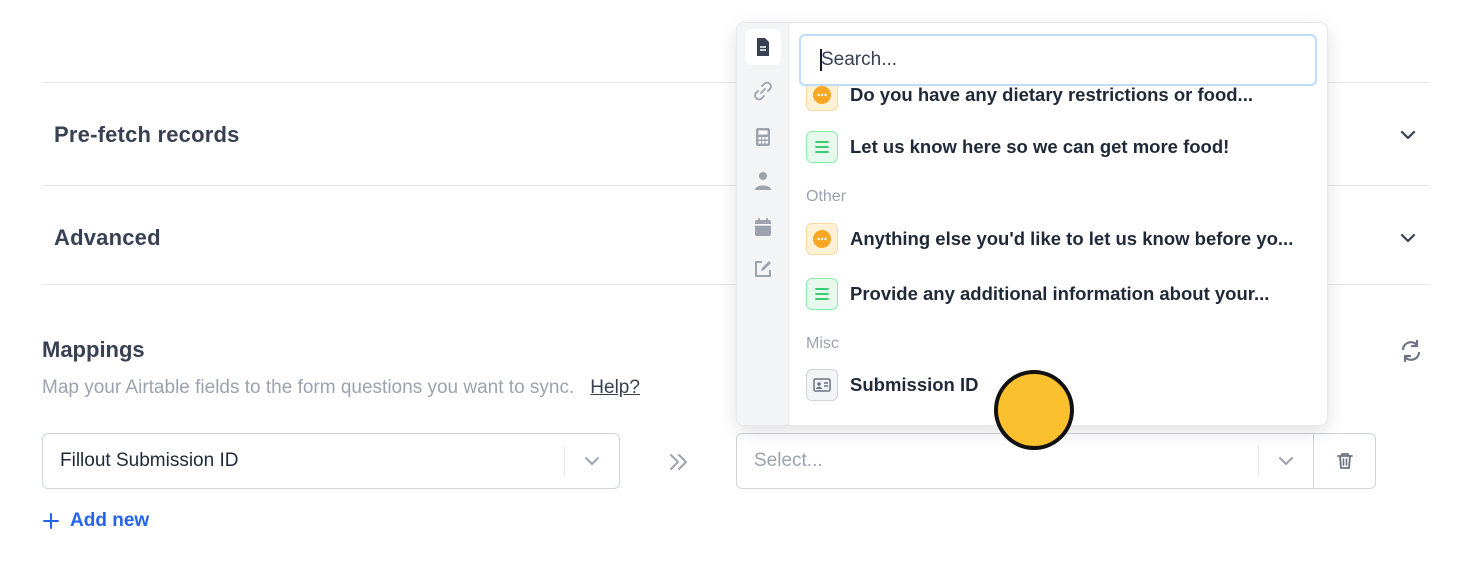 This screenshot has height=569, width=1477. What do you see at coordinates (822, 343) in the screenshot?
I see `group-label-misc: Misc` at bounding box center [822, 343].